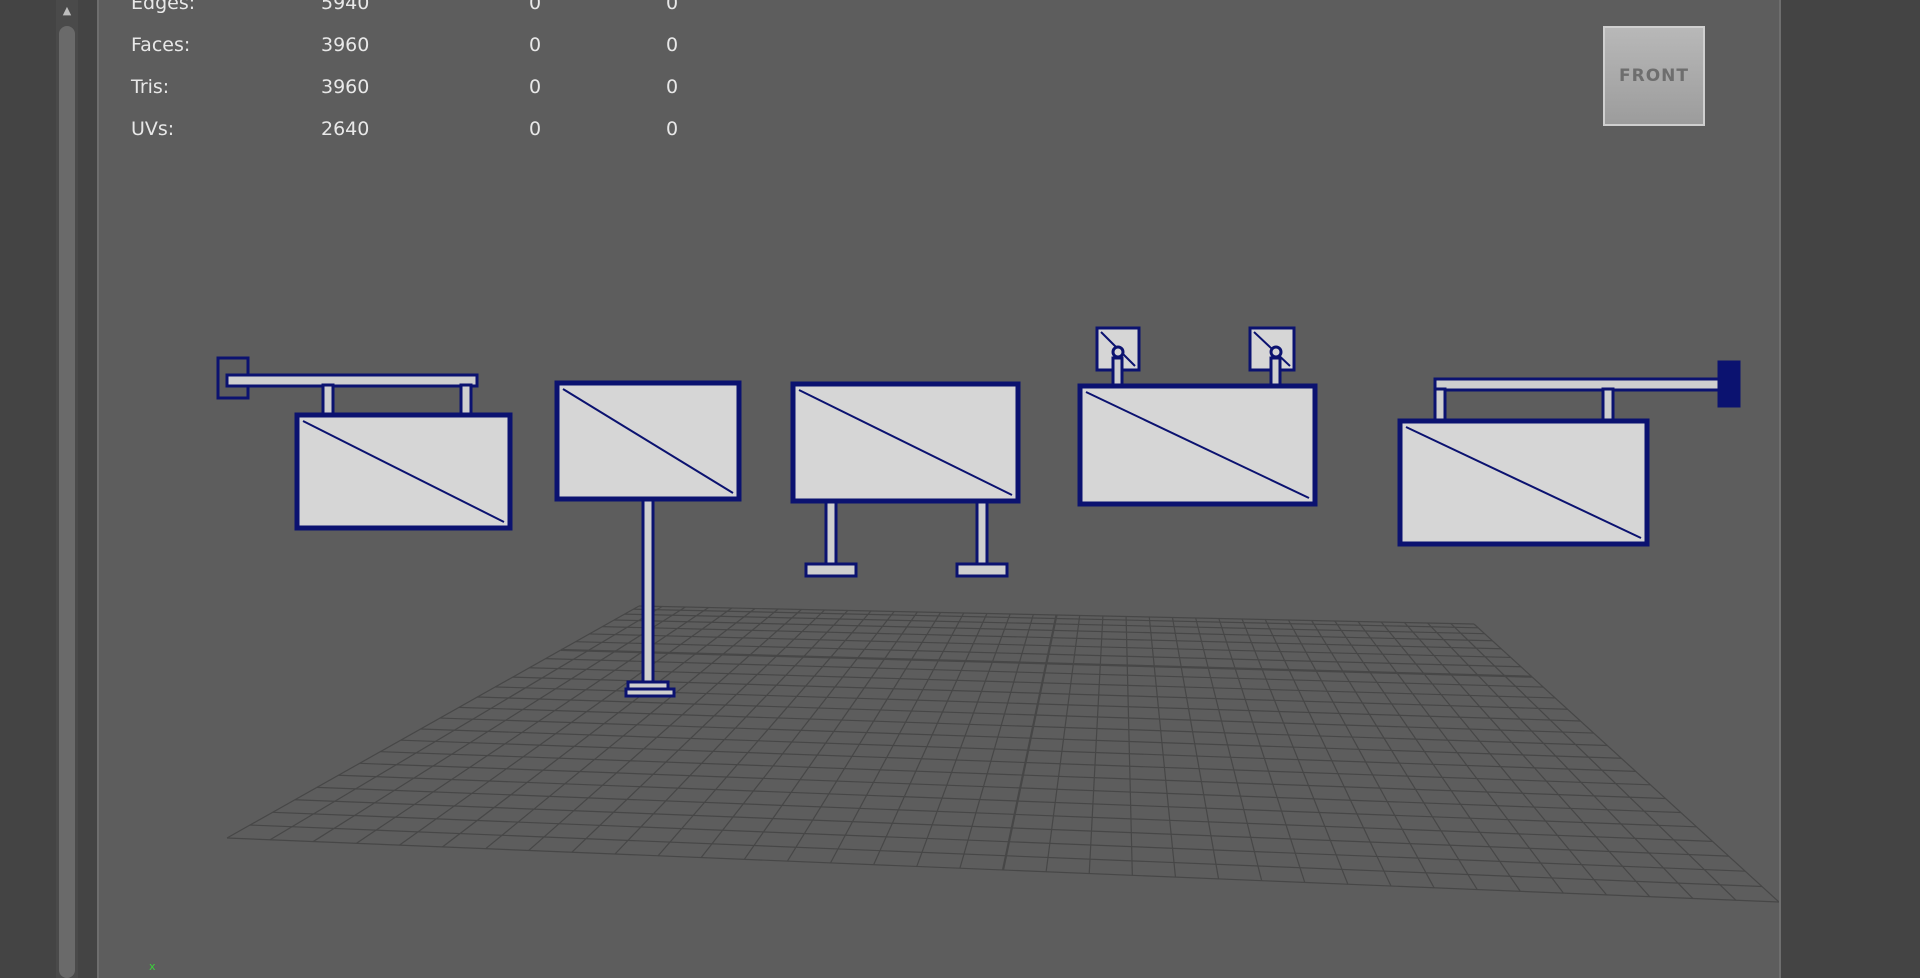 This screenshot has height=978, width=1920. What do you see at coordinates (67, 10) in the screenshot?
I see `up-arrow-icon: ▲` at bounding box center [67, 10].